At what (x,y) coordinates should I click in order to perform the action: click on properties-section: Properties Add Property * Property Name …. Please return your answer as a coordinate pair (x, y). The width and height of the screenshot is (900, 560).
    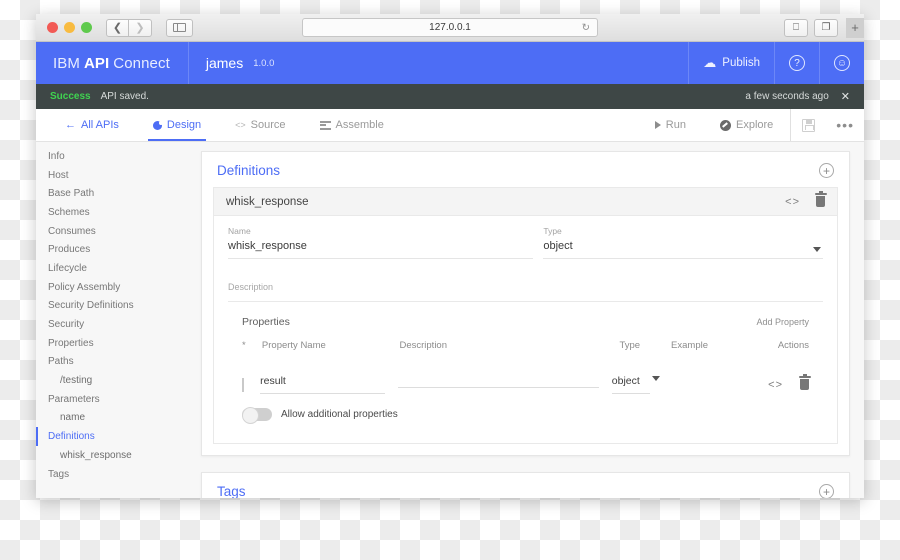
    Looking at the image, I should click on (525, 363).